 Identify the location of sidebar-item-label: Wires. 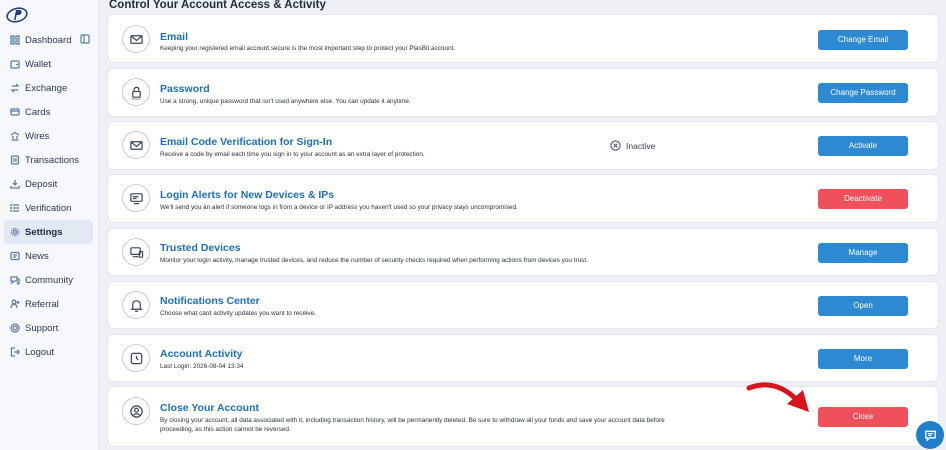
(37, 136).